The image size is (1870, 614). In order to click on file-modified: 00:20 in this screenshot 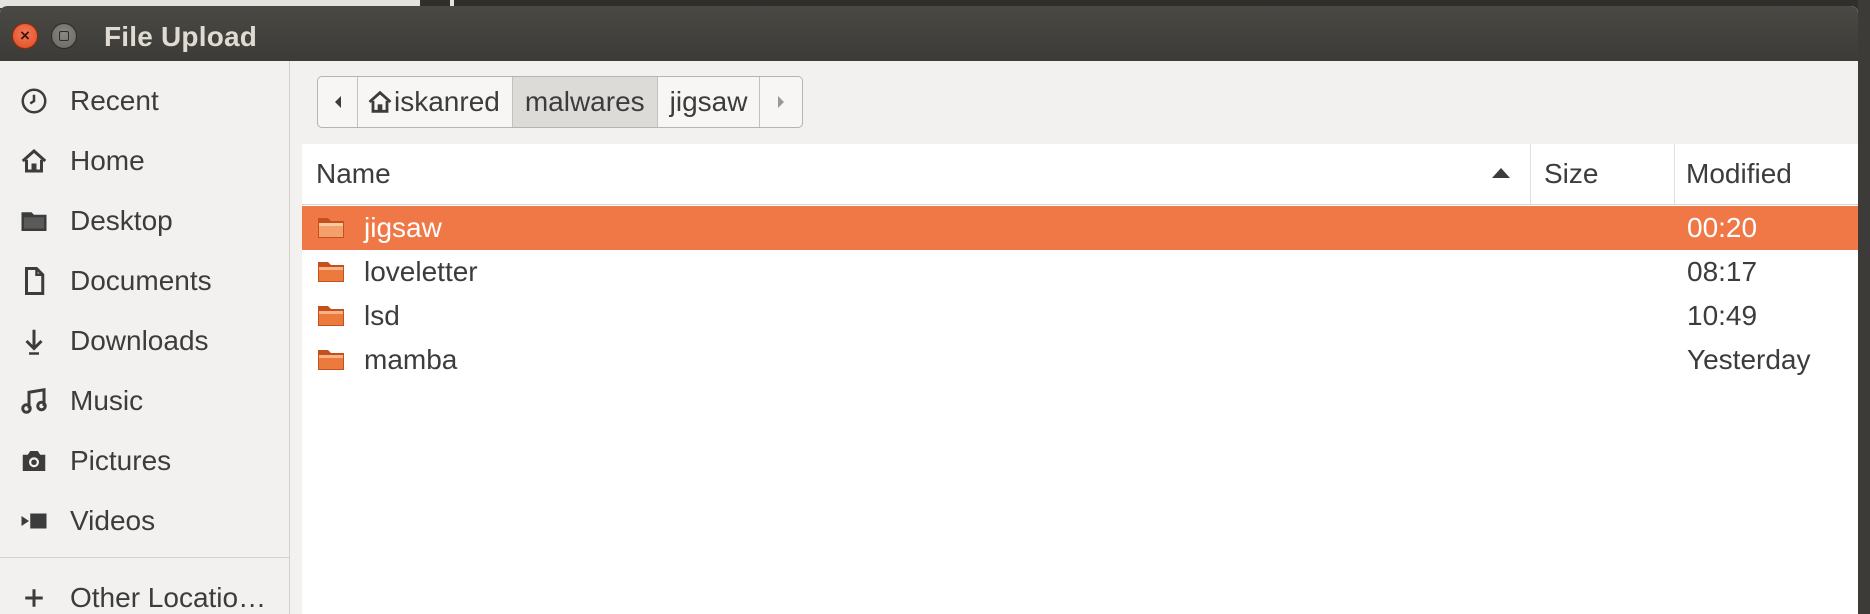, I will do `click(1722, 227)`.